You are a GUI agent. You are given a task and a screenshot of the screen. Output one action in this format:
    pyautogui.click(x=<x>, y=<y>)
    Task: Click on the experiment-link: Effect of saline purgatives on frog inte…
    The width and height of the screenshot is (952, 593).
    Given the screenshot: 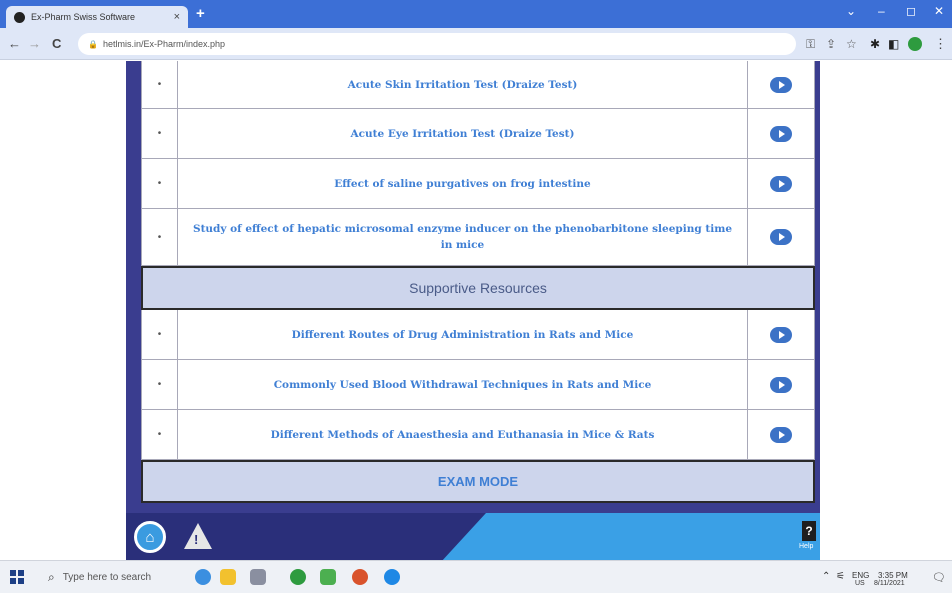 What is the action you would take?
    pyautogui.click(x=463, y=183)
    